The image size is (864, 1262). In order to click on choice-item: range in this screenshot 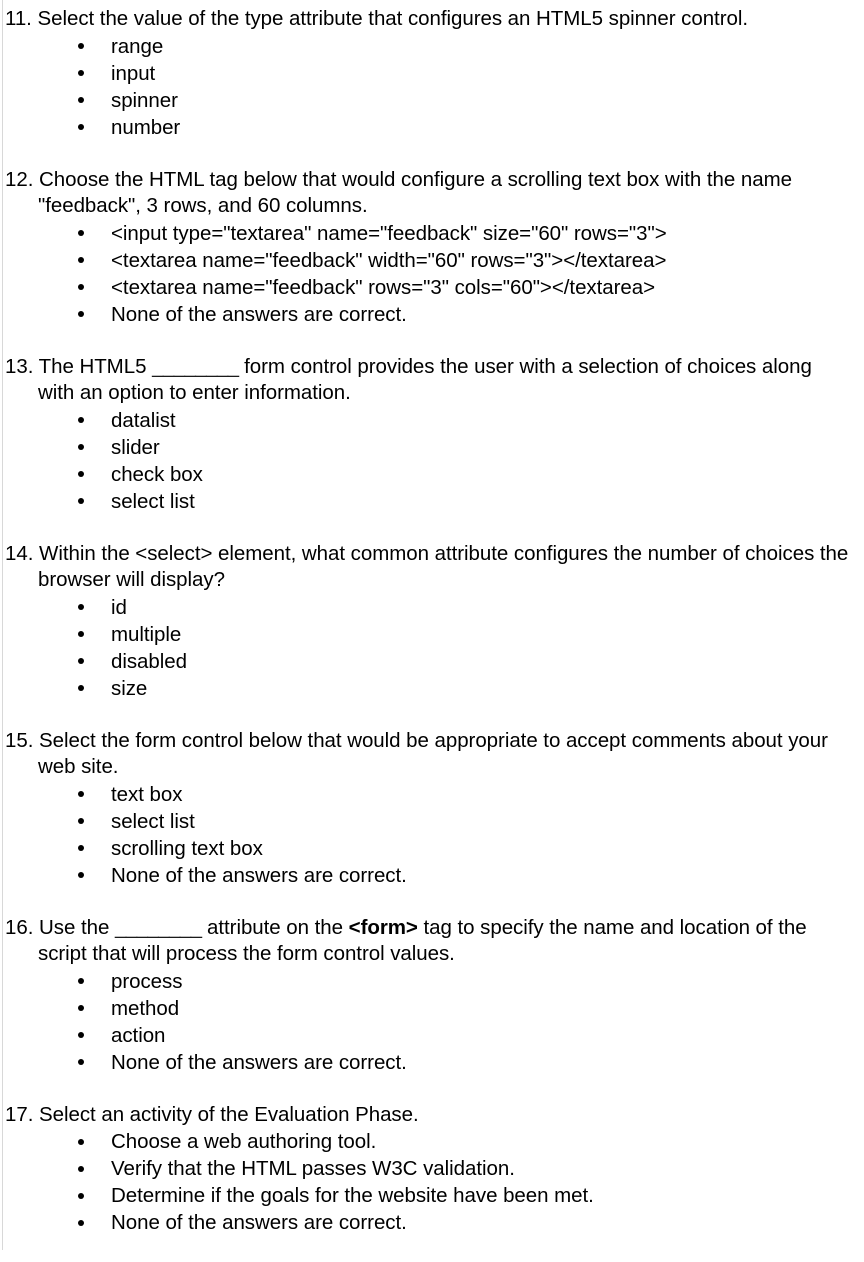, I will do `click(432, 46)`.